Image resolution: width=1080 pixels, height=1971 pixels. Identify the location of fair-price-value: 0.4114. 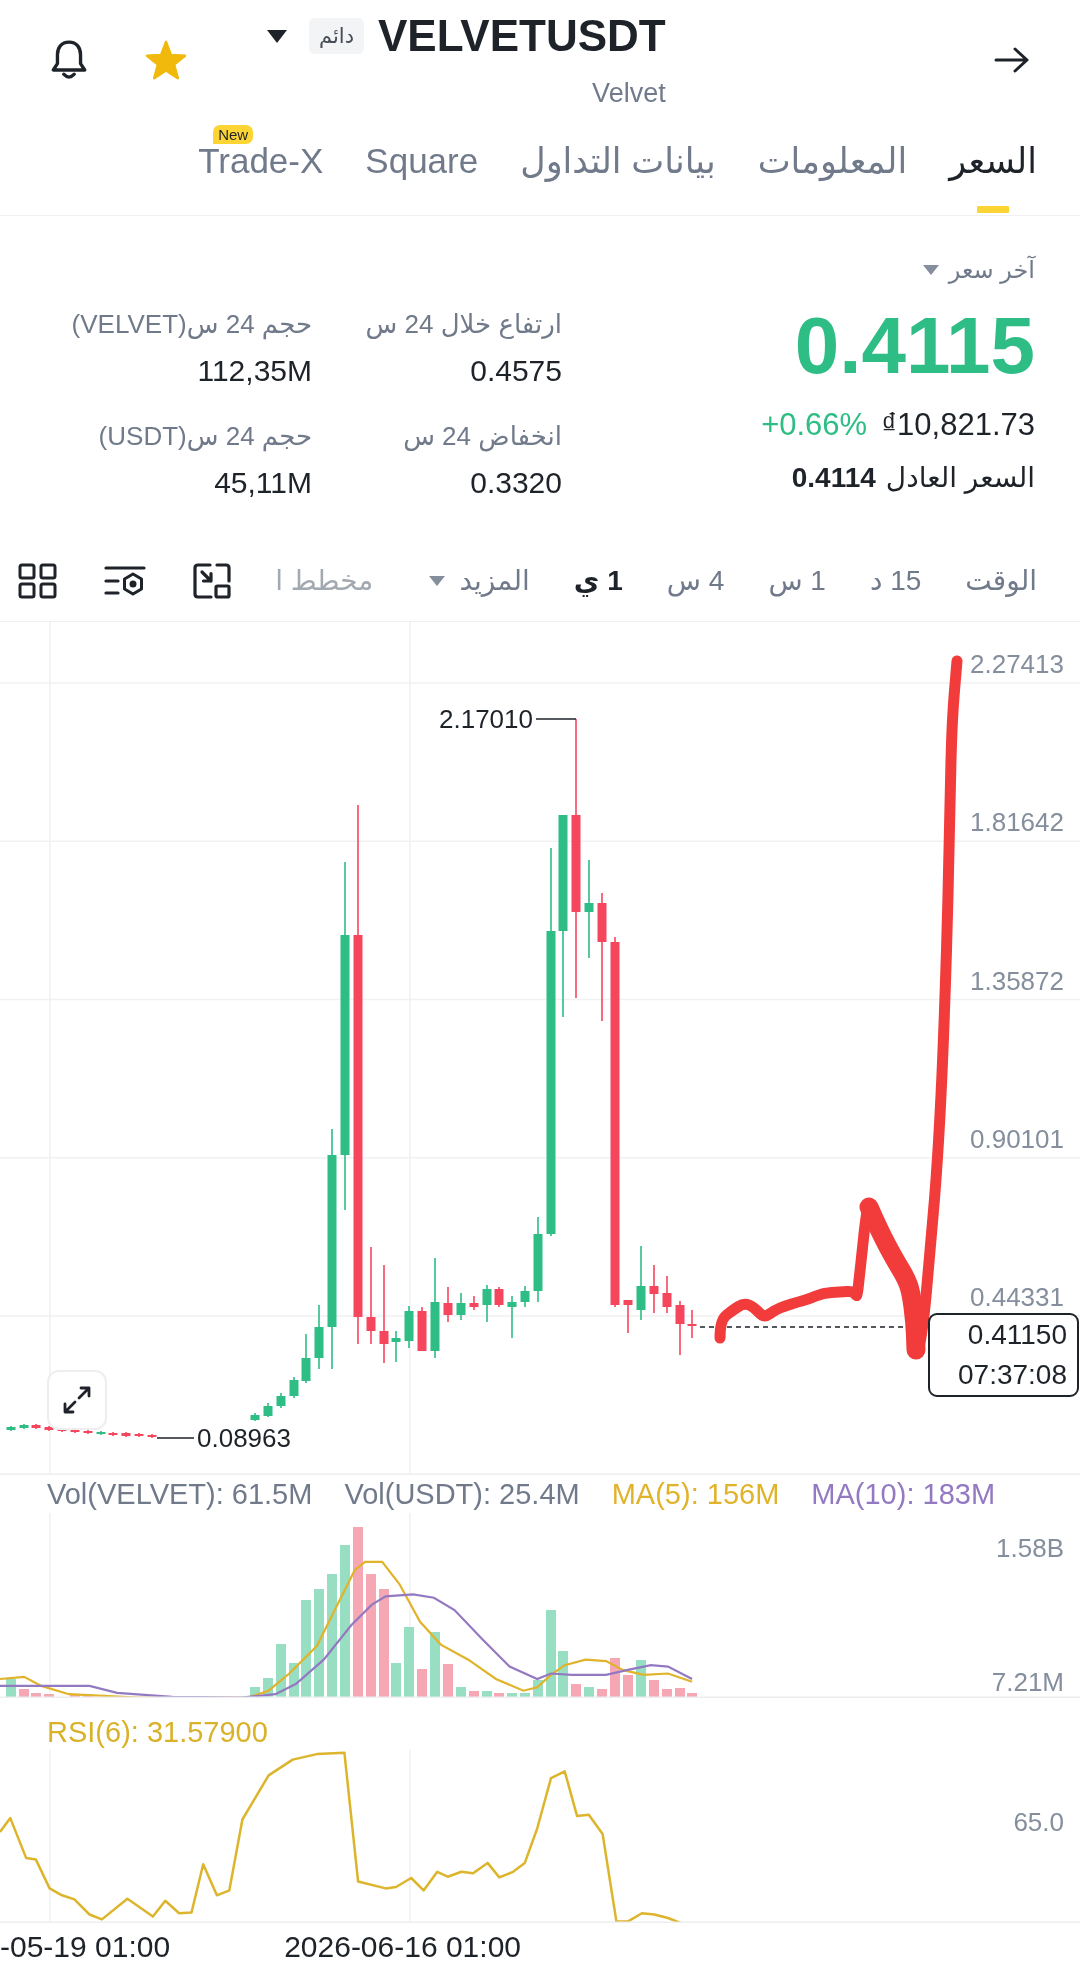
(833, 478).